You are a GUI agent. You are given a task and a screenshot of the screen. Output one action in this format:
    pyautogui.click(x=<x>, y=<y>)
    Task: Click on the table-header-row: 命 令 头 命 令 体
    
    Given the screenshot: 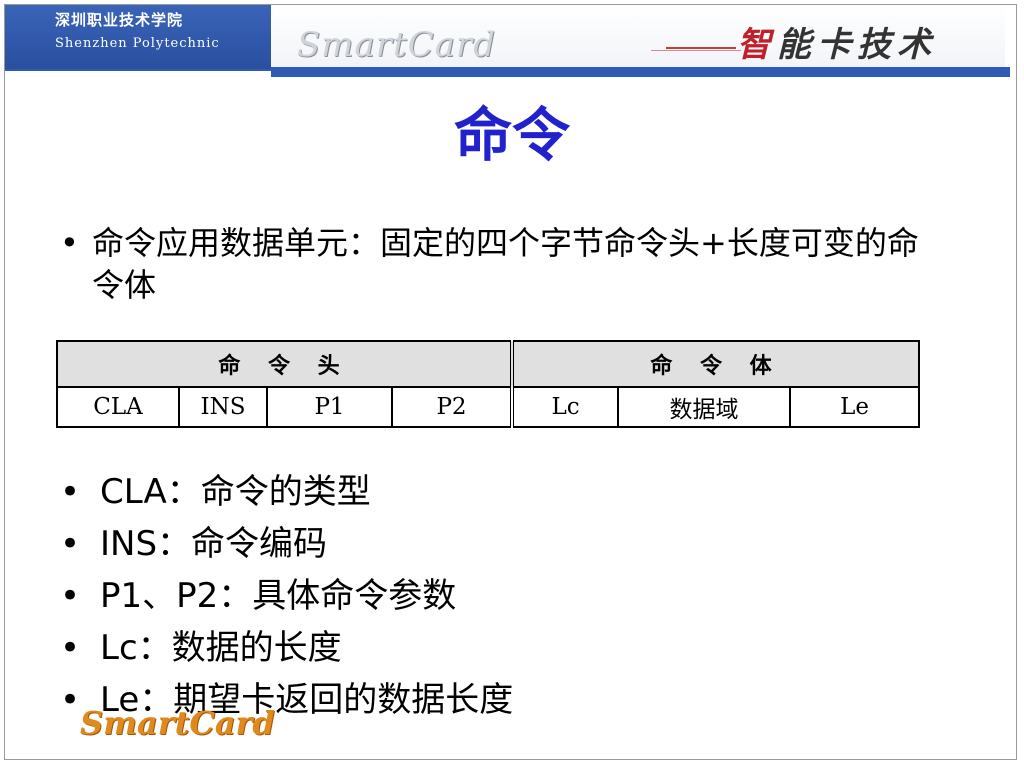 What is the action you would take?
    pyautogui.click(x=488, y=364)
    